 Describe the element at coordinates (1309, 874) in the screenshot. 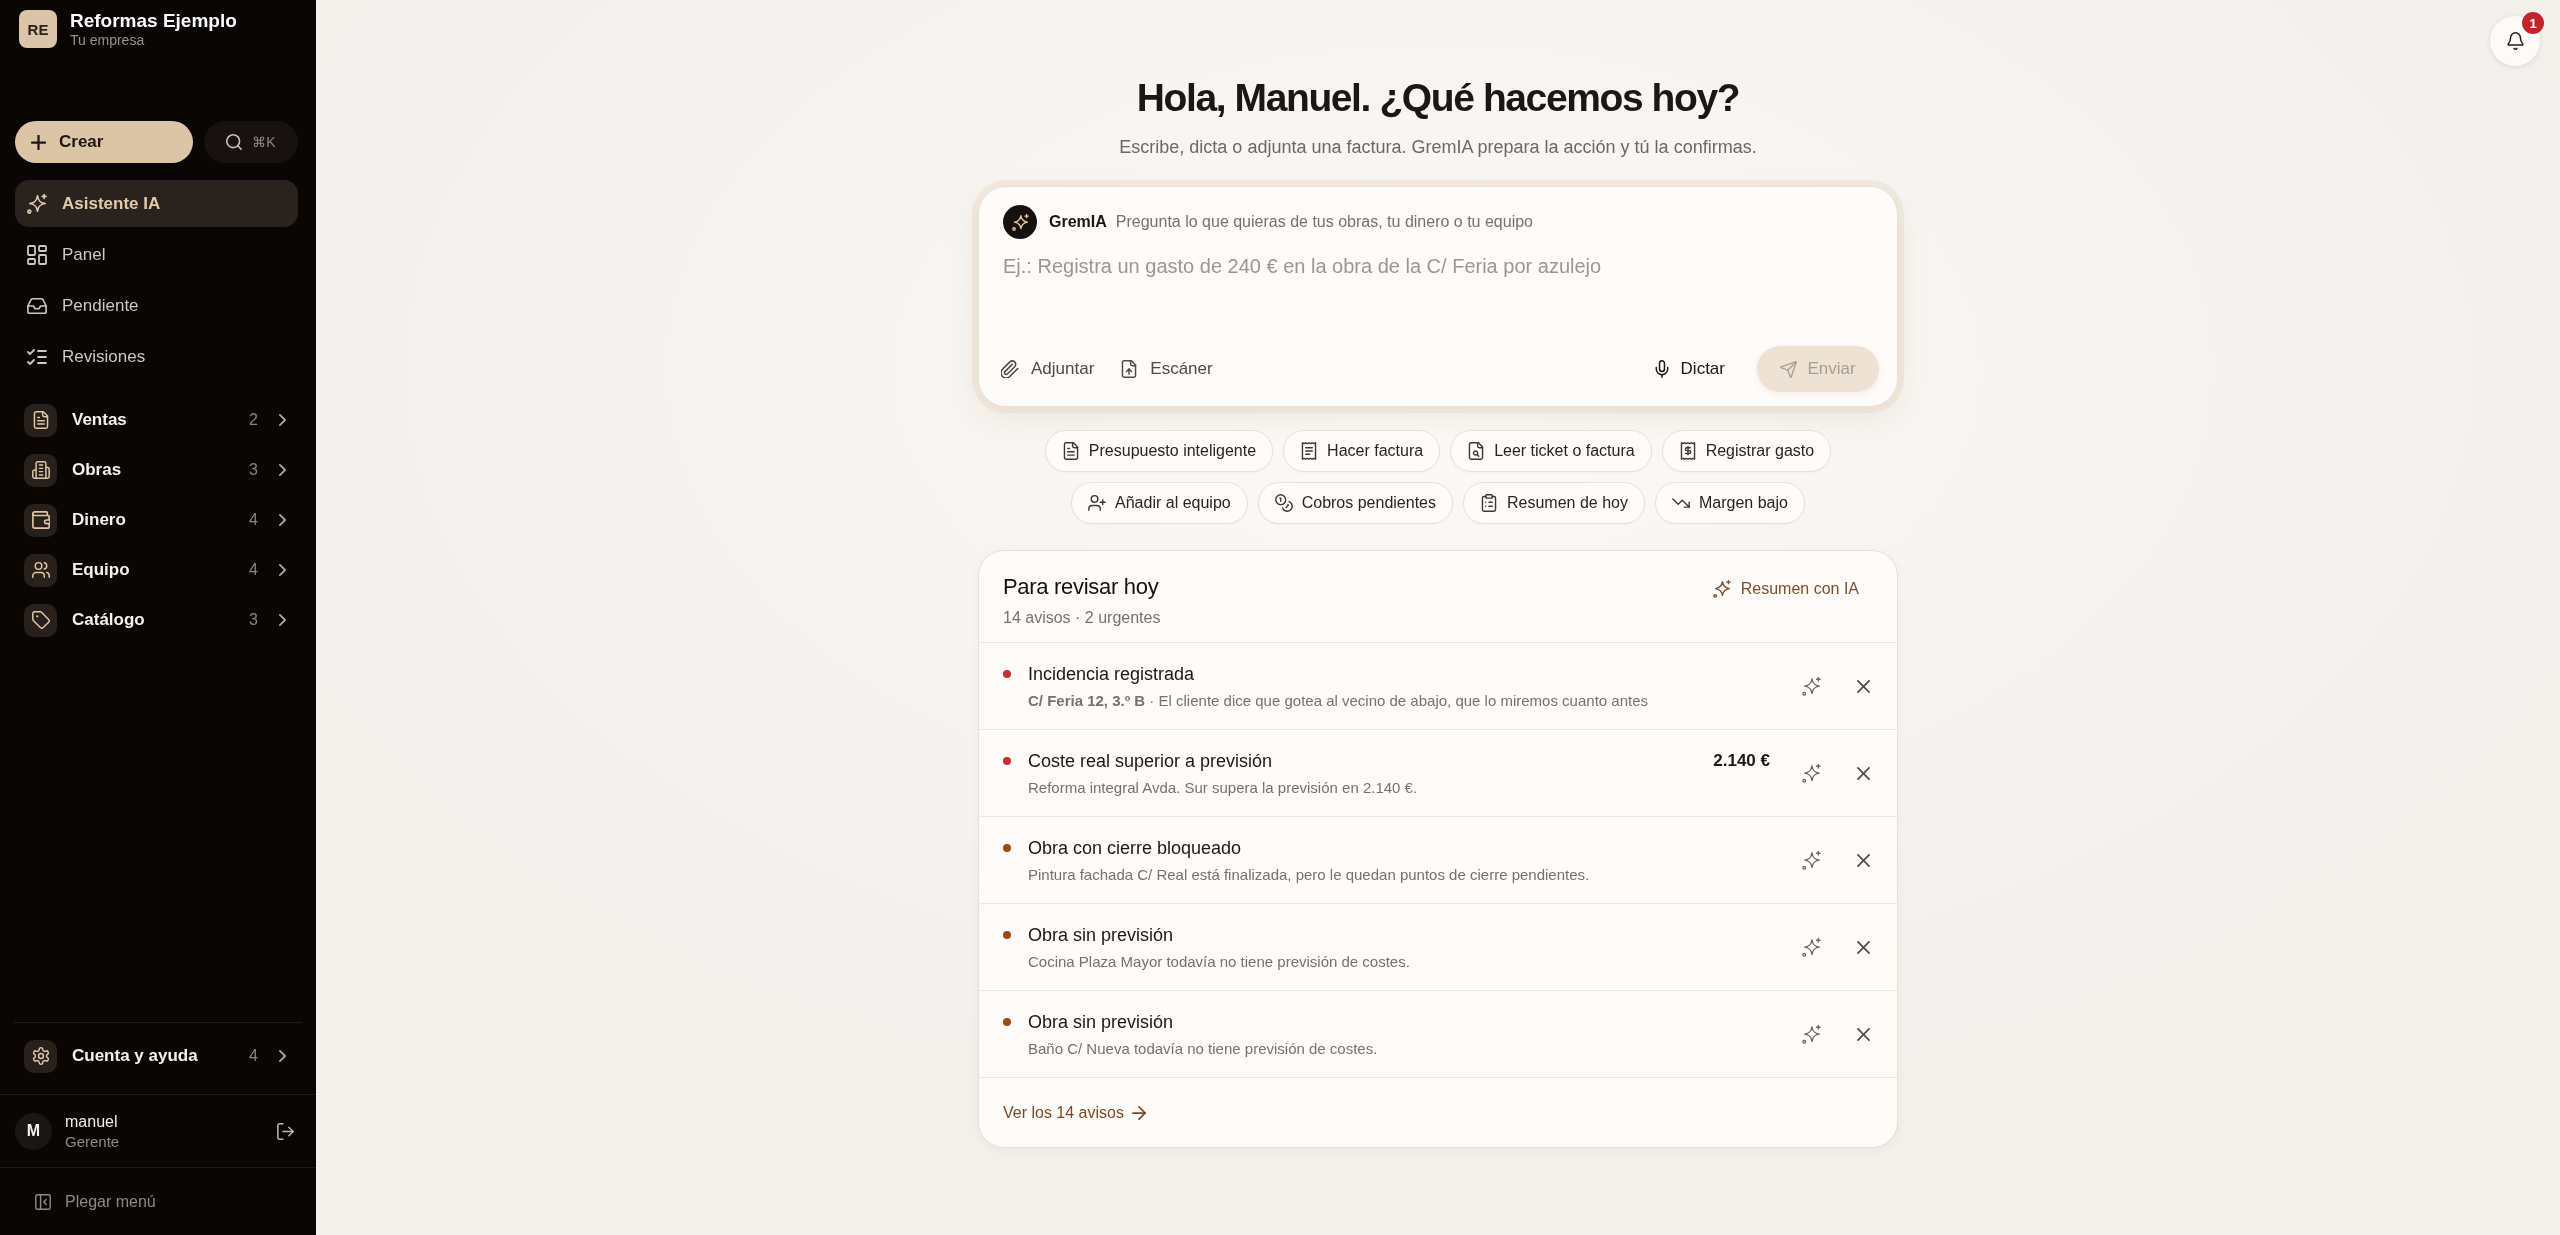

I see `alert-detail: Pintura fachada C/ Real está finalizada, pero le quedan puntos de cierre pendientes.` at that location.